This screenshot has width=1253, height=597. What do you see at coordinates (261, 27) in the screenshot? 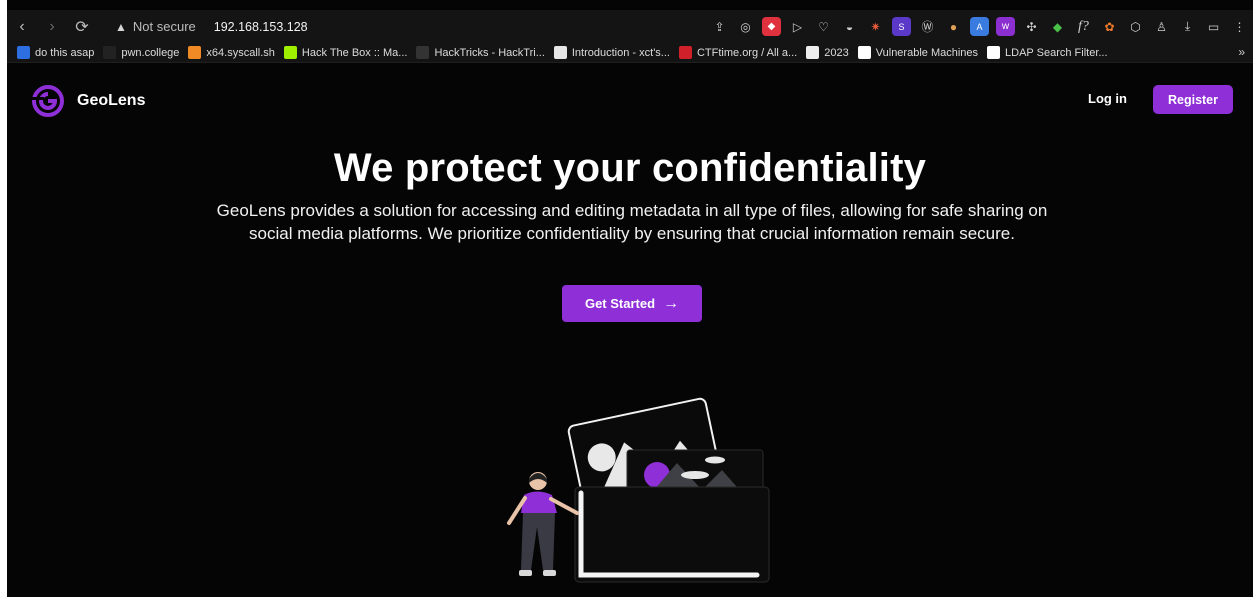
I see `address-bar: 192.168.153.128` at bounding box center [261, 27].